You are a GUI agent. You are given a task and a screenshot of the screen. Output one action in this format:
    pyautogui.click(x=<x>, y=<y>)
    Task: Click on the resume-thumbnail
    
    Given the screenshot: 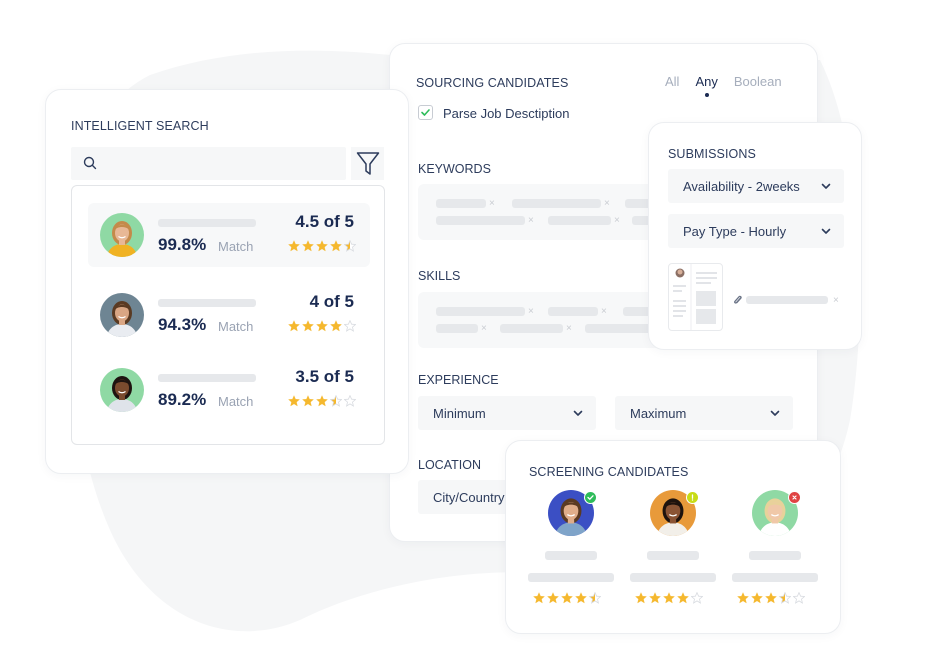 What is the action you would take?
    pyautogui.click(x=695, y=297)
    